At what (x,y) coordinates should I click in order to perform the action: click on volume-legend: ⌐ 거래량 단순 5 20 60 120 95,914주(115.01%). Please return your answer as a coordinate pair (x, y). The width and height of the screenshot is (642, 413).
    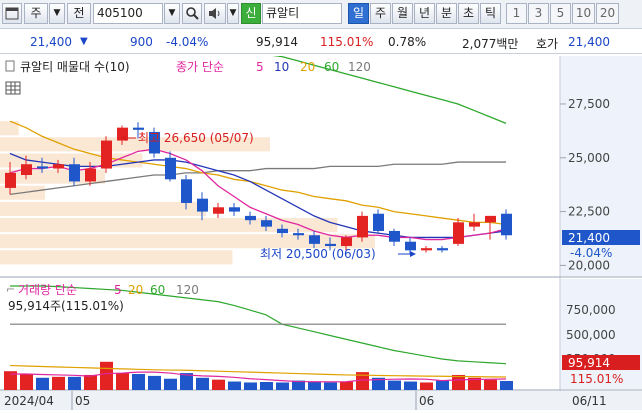
    Looking at the image, I should click on (102, 298).